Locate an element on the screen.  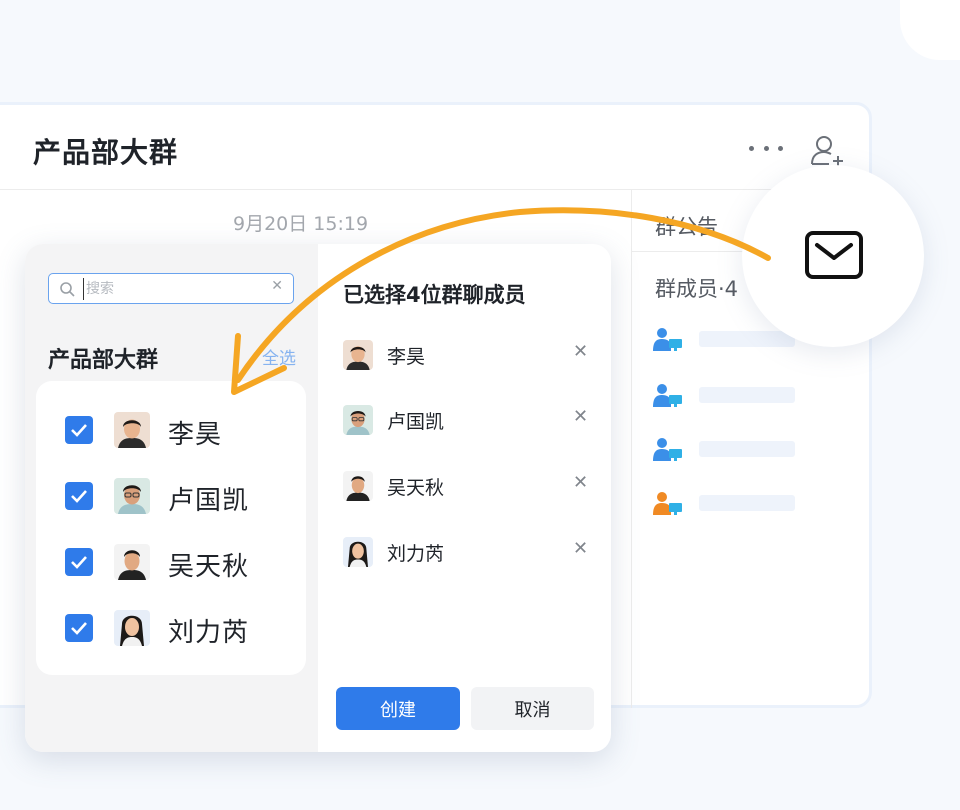
create-button: 创建 is located at coordinates (398, 708).